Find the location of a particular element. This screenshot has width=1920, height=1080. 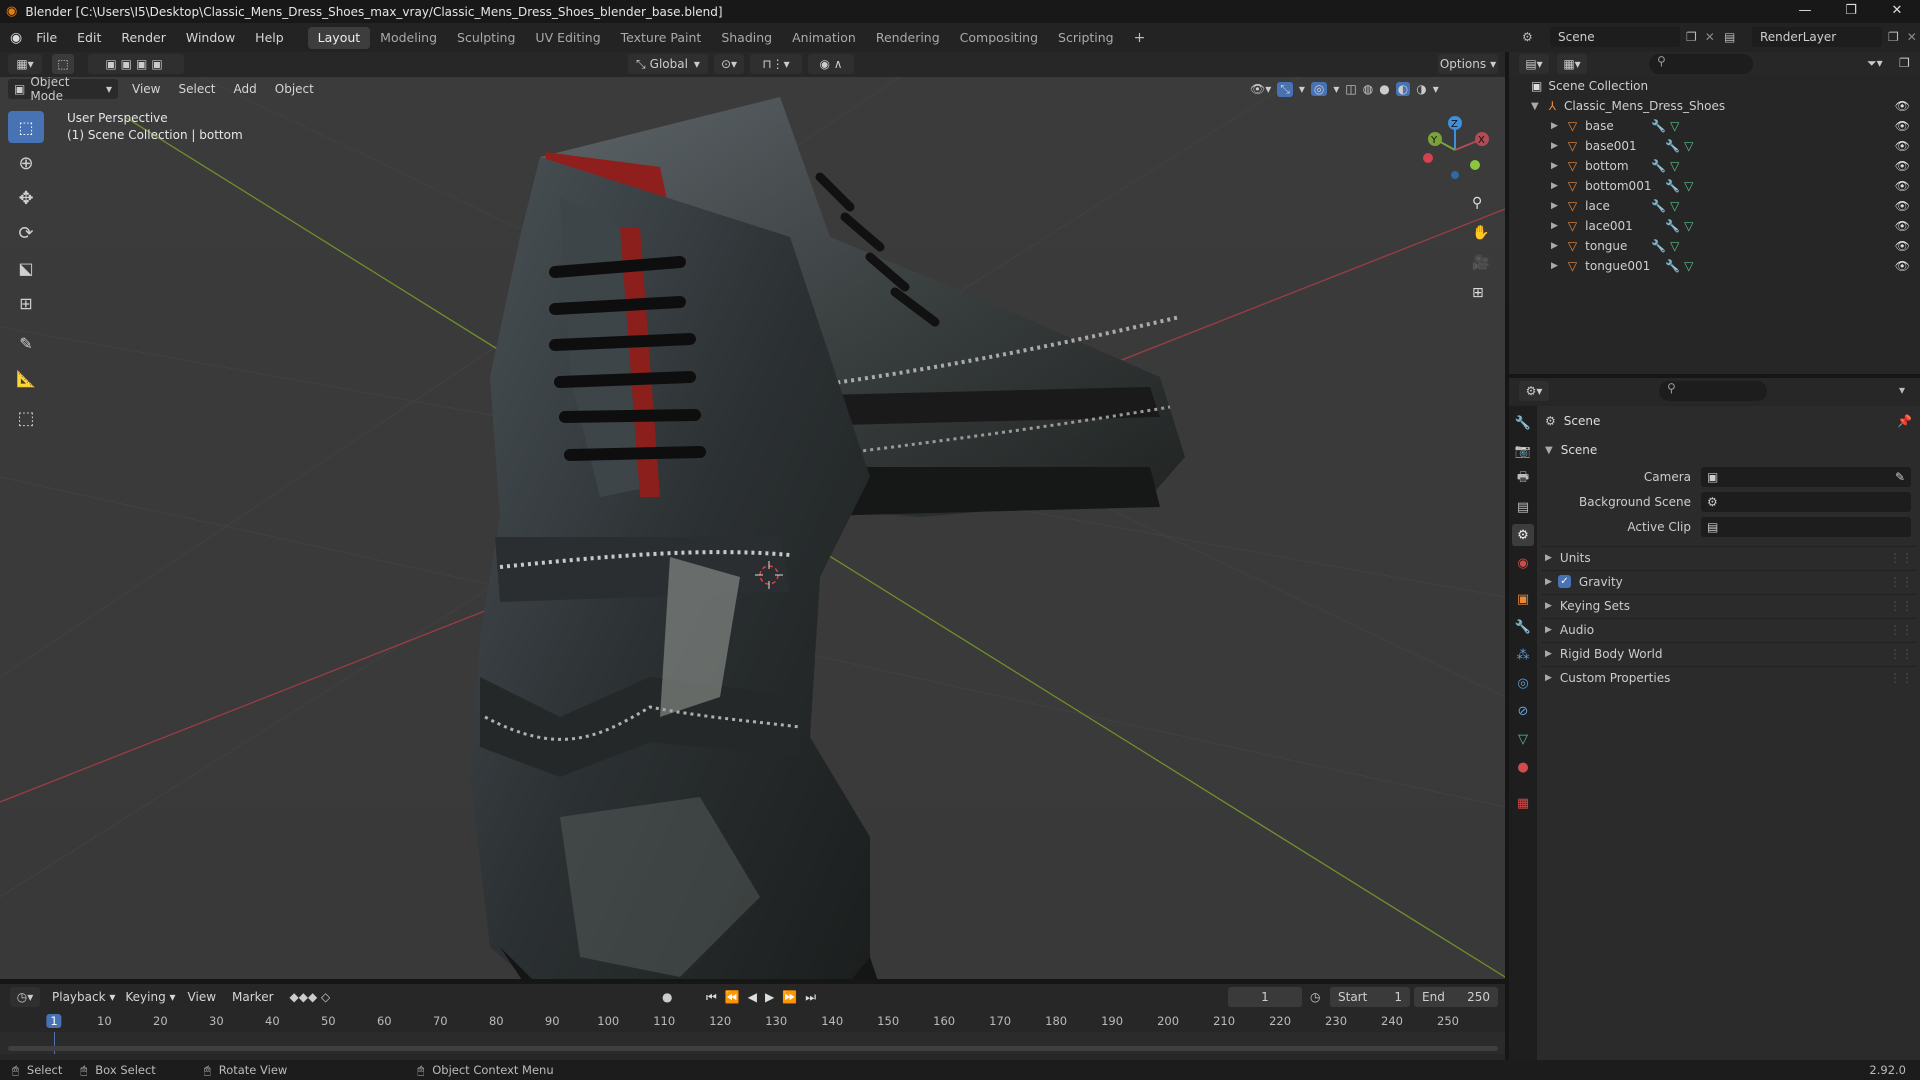

xray-icon: ◫ is located at coordinates (1350, 89).